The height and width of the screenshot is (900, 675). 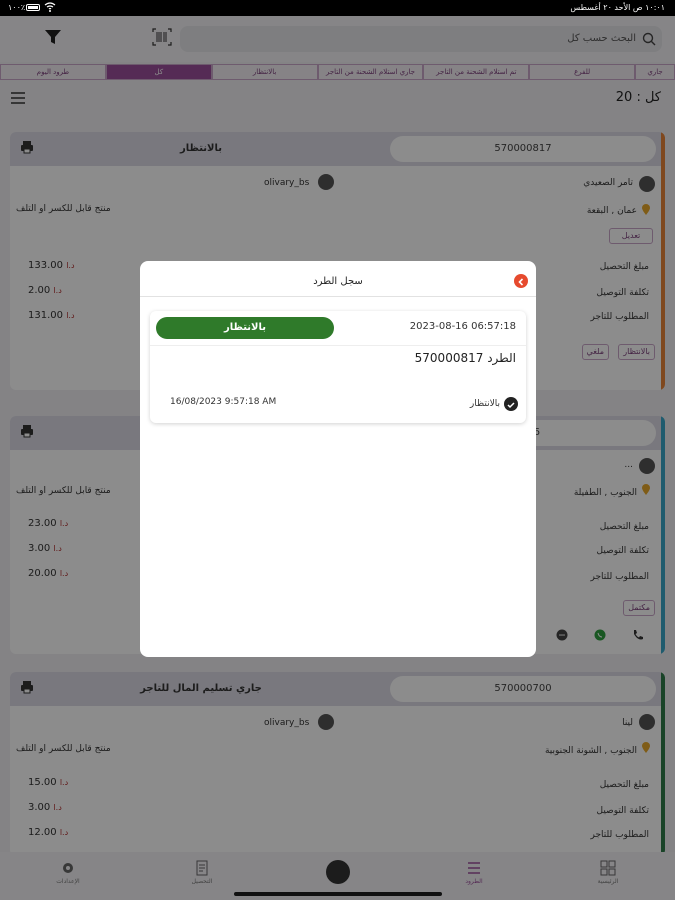 What do you see at coordinates (50, 7) in the screenshot?
I see `wifi-icon` at bounding box center [50, 7].